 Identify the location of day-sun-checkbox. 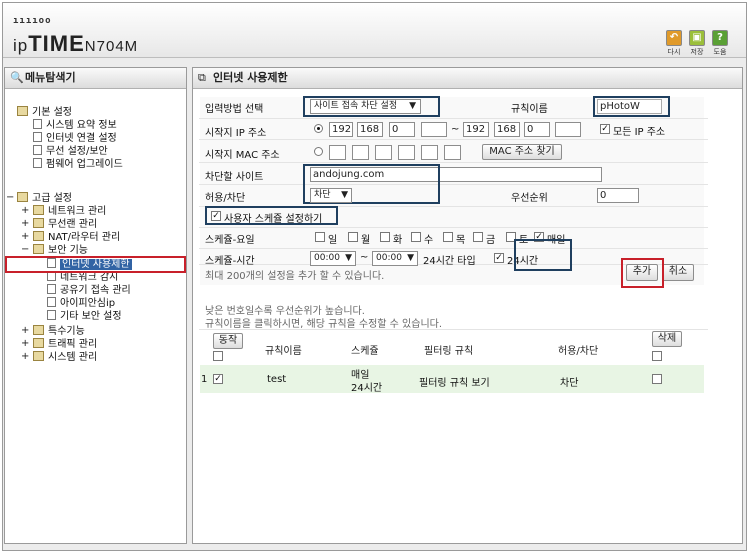
(320, 237).